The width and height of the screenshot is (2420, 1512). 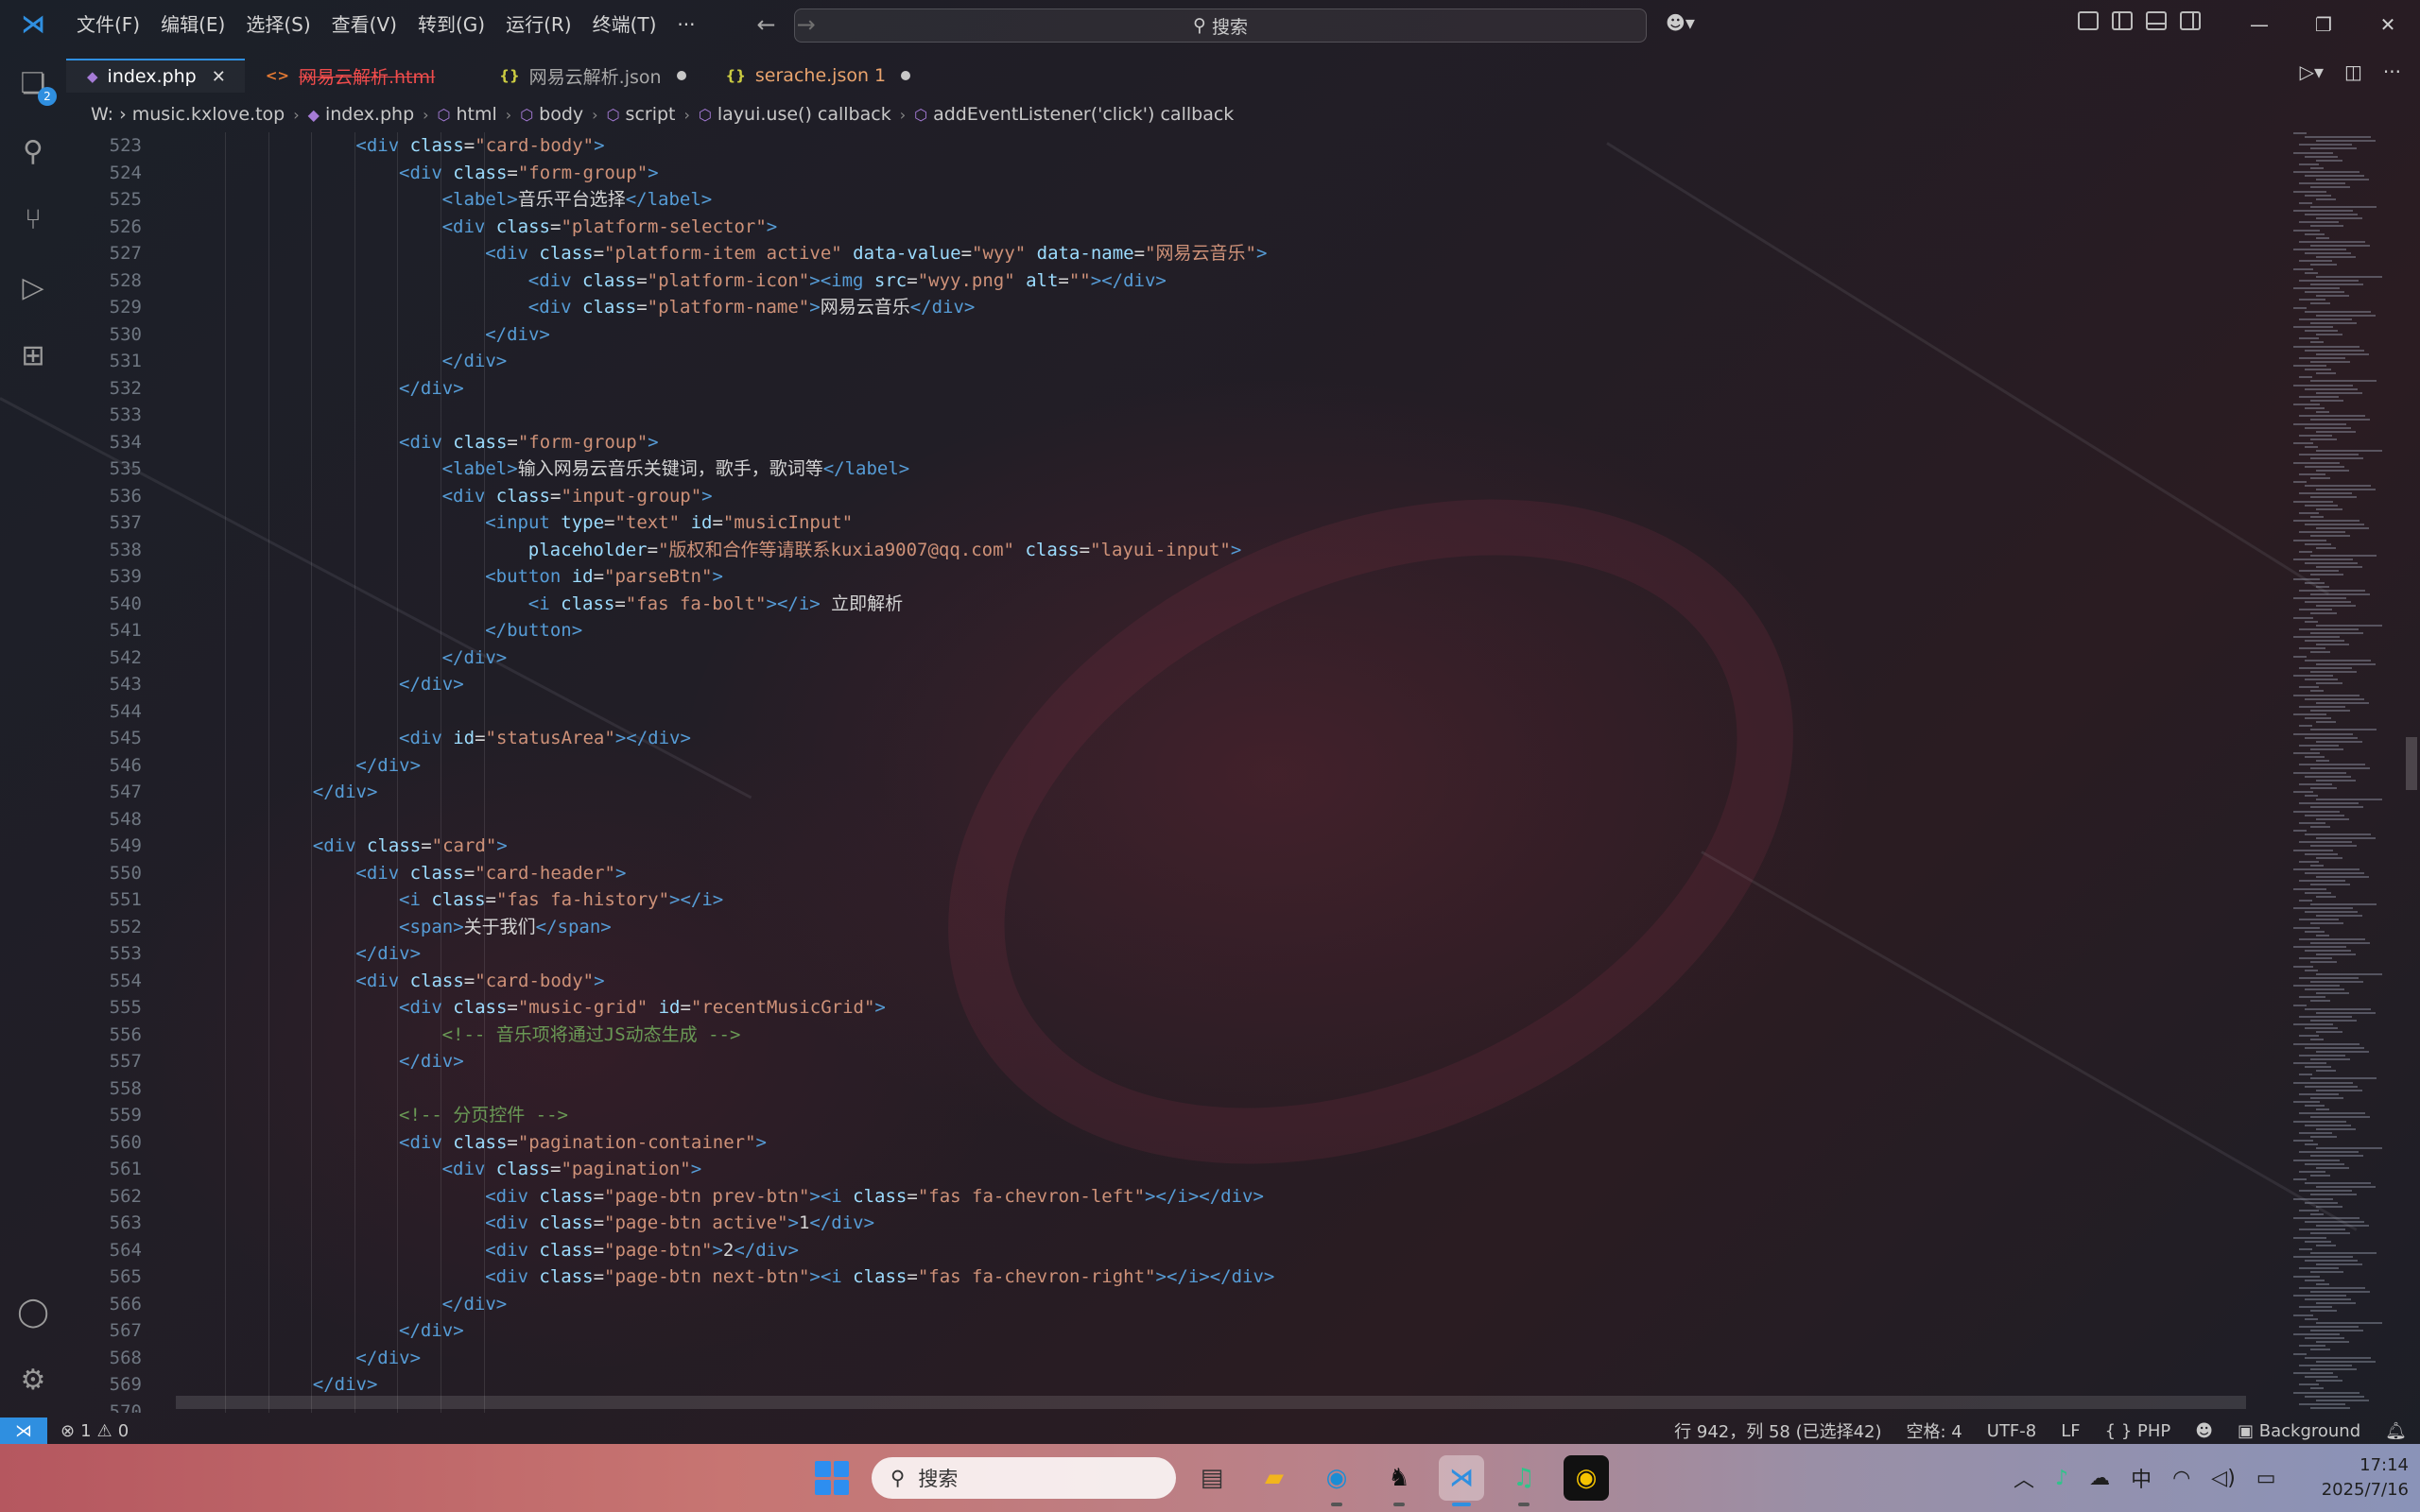 I want to click on code-line: 558, so click(x=1177, y=1089).